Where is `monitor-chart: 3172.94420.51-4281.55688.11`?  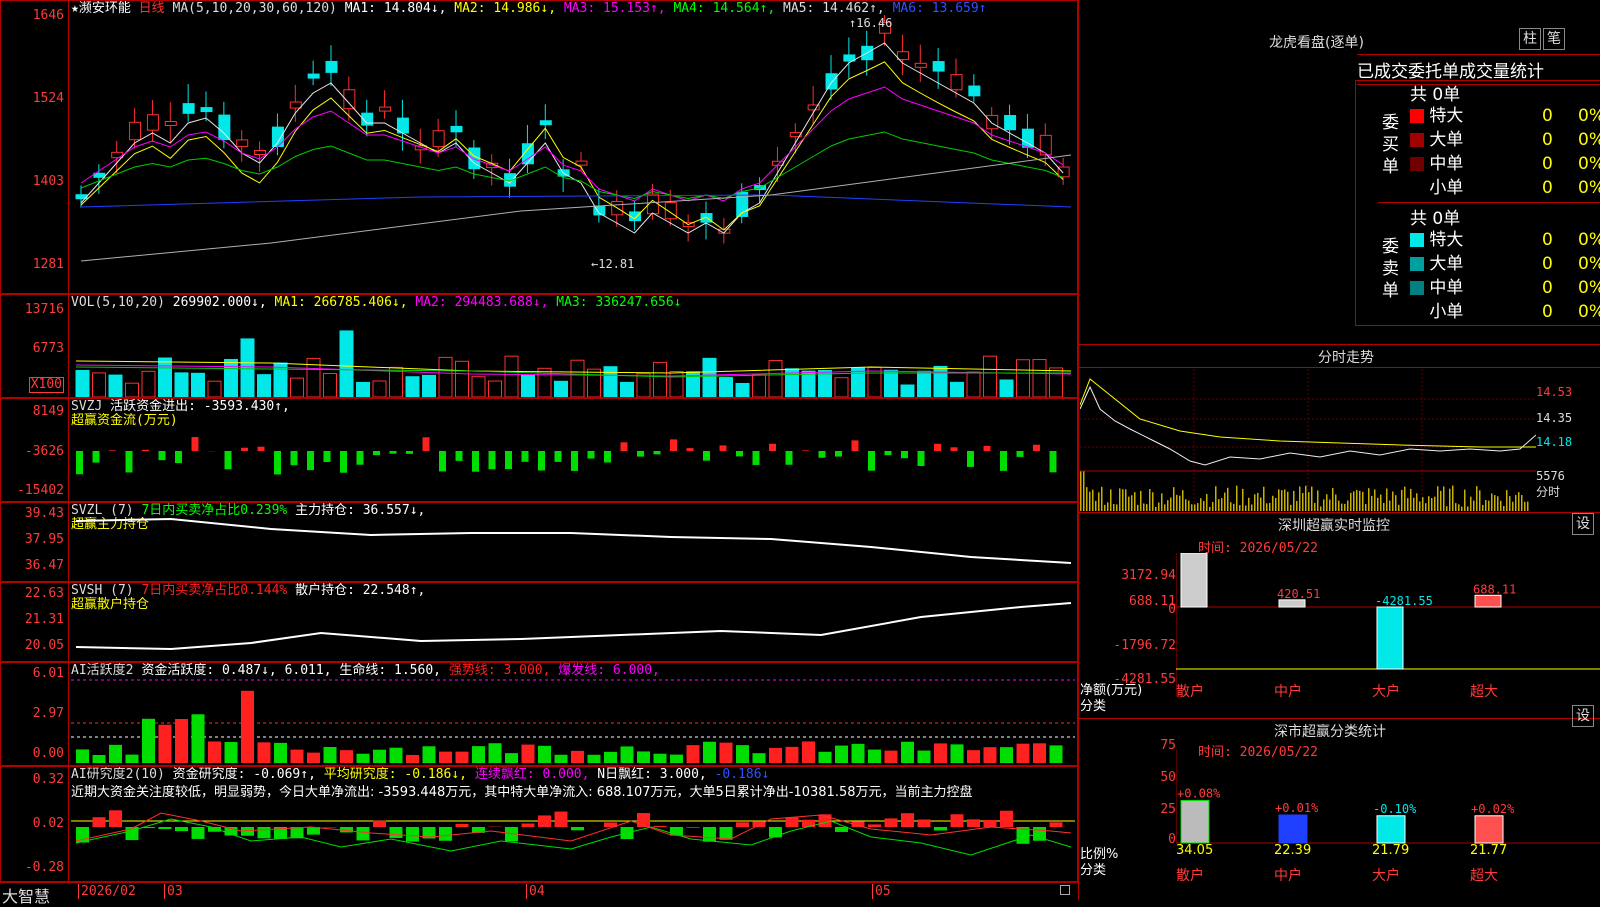
monitor-chart: 3172.94420.51-4281.55688.11 is located at coordinates (1388, 625).